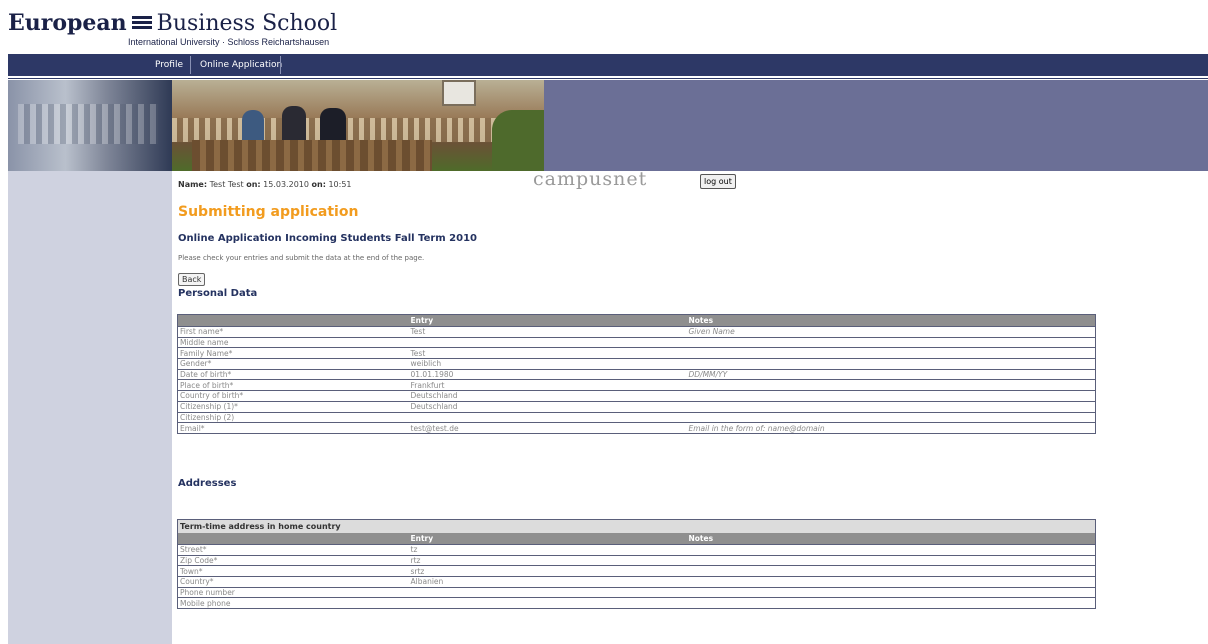  Describe the element at coordinates (207, 483) in the screenshot. I see `addresses-heading: Addresses` at that location.